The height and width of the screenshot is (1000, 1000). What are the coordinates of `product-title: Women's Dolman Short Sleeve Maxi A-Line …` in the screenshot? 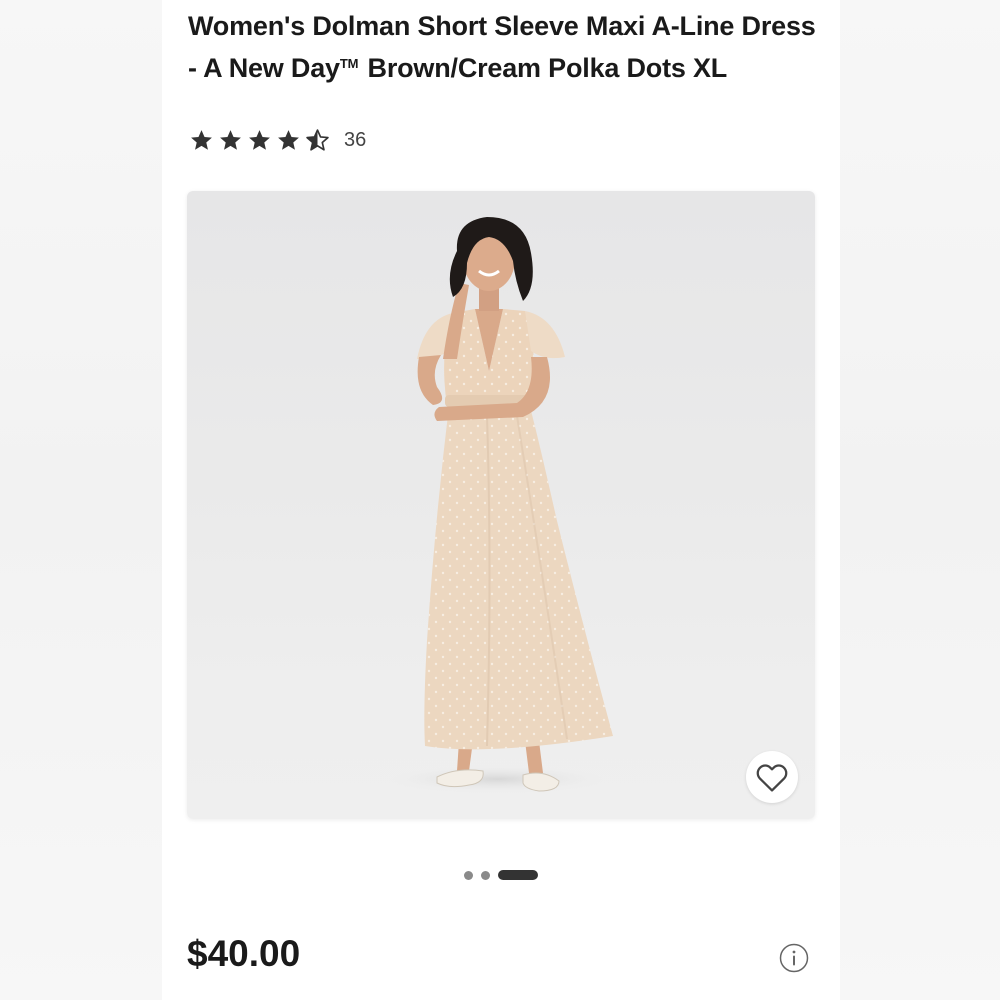 It's located at (508, 47).